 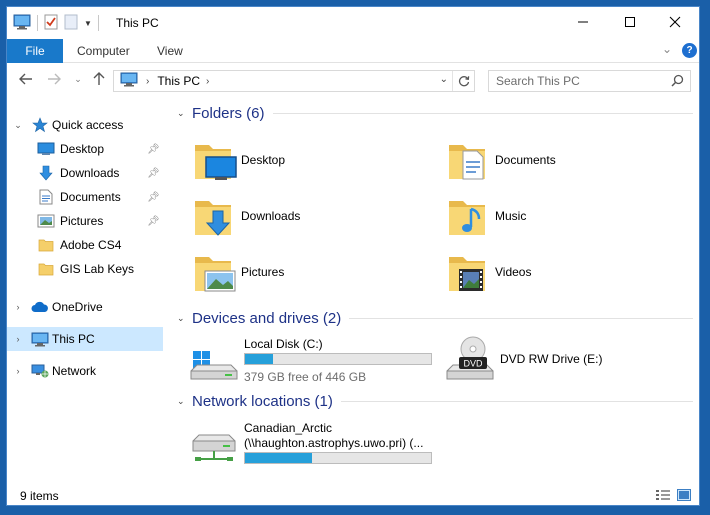 I want to click on music-folder-icon, so click(x=469, y=217).